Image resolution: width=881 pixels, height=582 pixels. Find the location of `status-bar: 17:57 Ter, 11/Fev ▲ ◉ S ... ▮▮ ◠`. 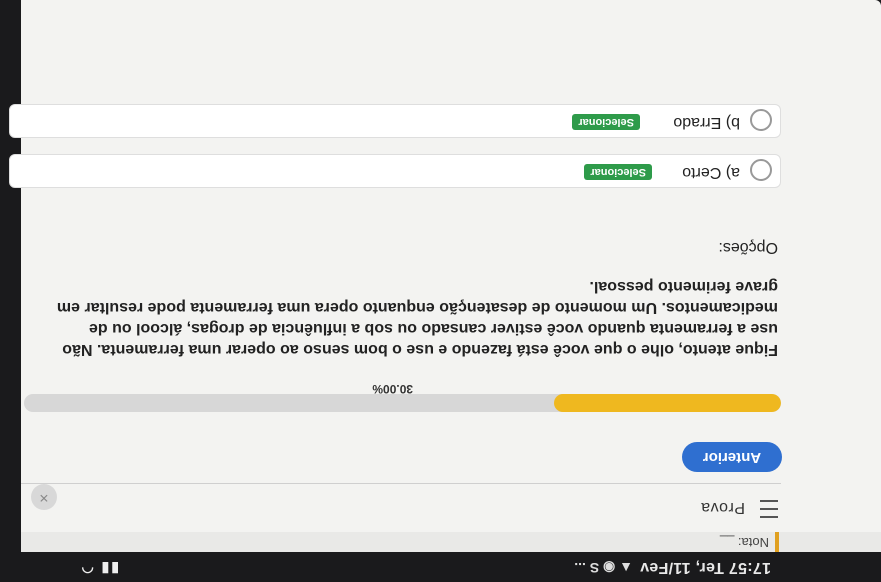

status-bar: 17:57 Ter, 11/Fev ▲ ◉ S ... ▮▮ ◠ is located at coordinates (440, 567).